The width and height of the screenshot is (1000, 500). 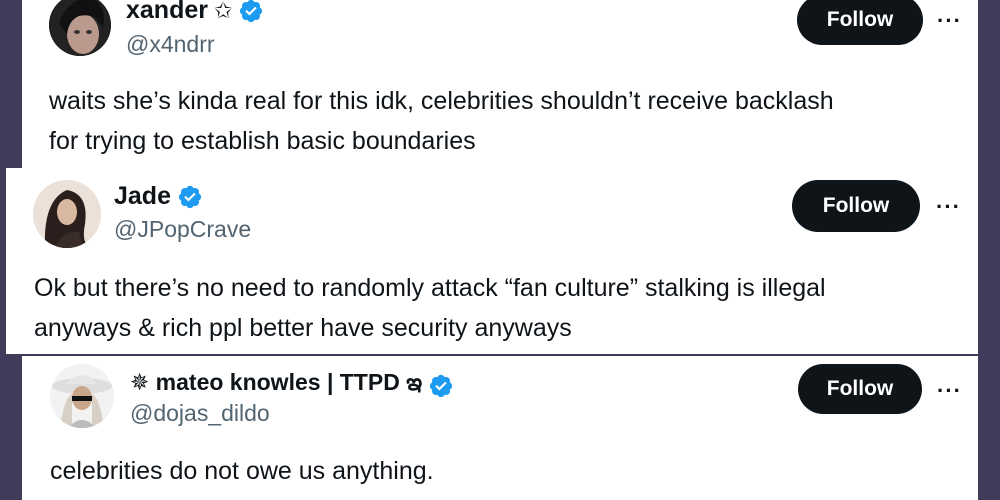 I want to click on handle: @JPopCrave, so click(x=182, y=229).